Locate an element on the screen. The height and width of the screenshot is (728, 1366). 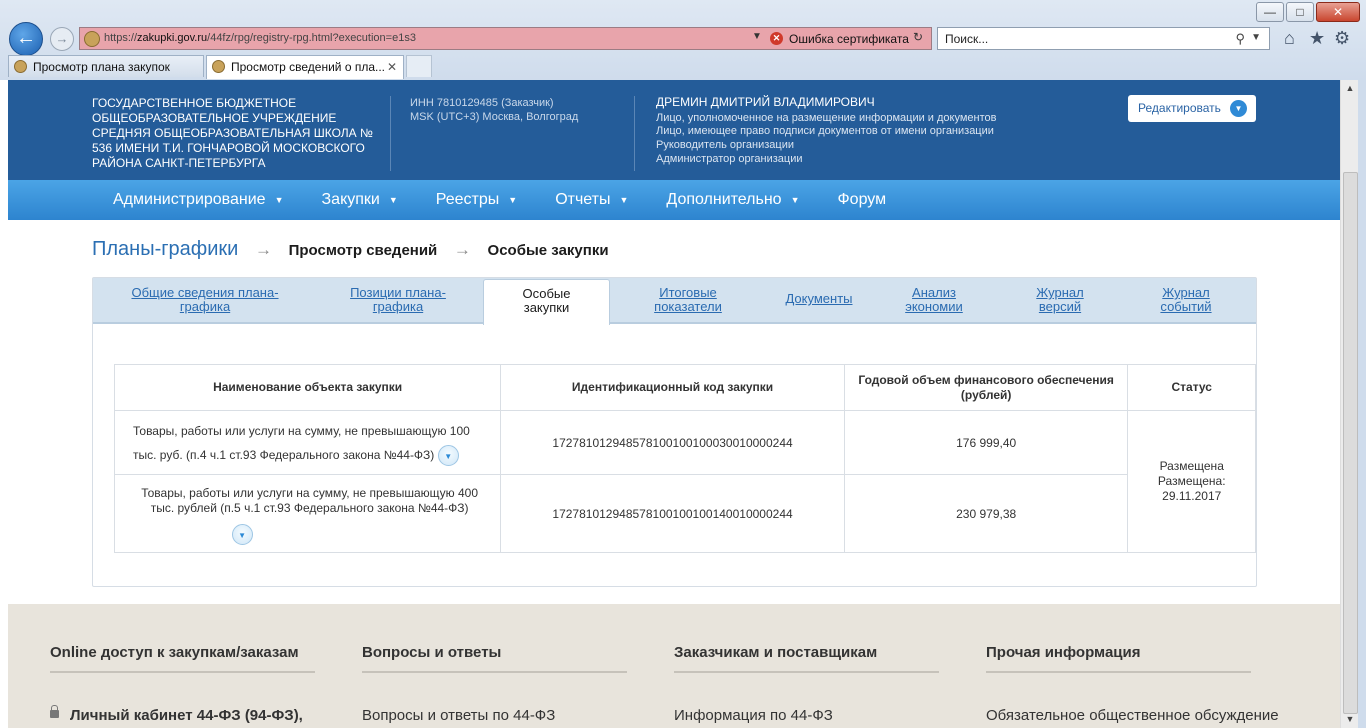
tab-versions-journal: Журнал версий is located at coordinates (1060, 300).